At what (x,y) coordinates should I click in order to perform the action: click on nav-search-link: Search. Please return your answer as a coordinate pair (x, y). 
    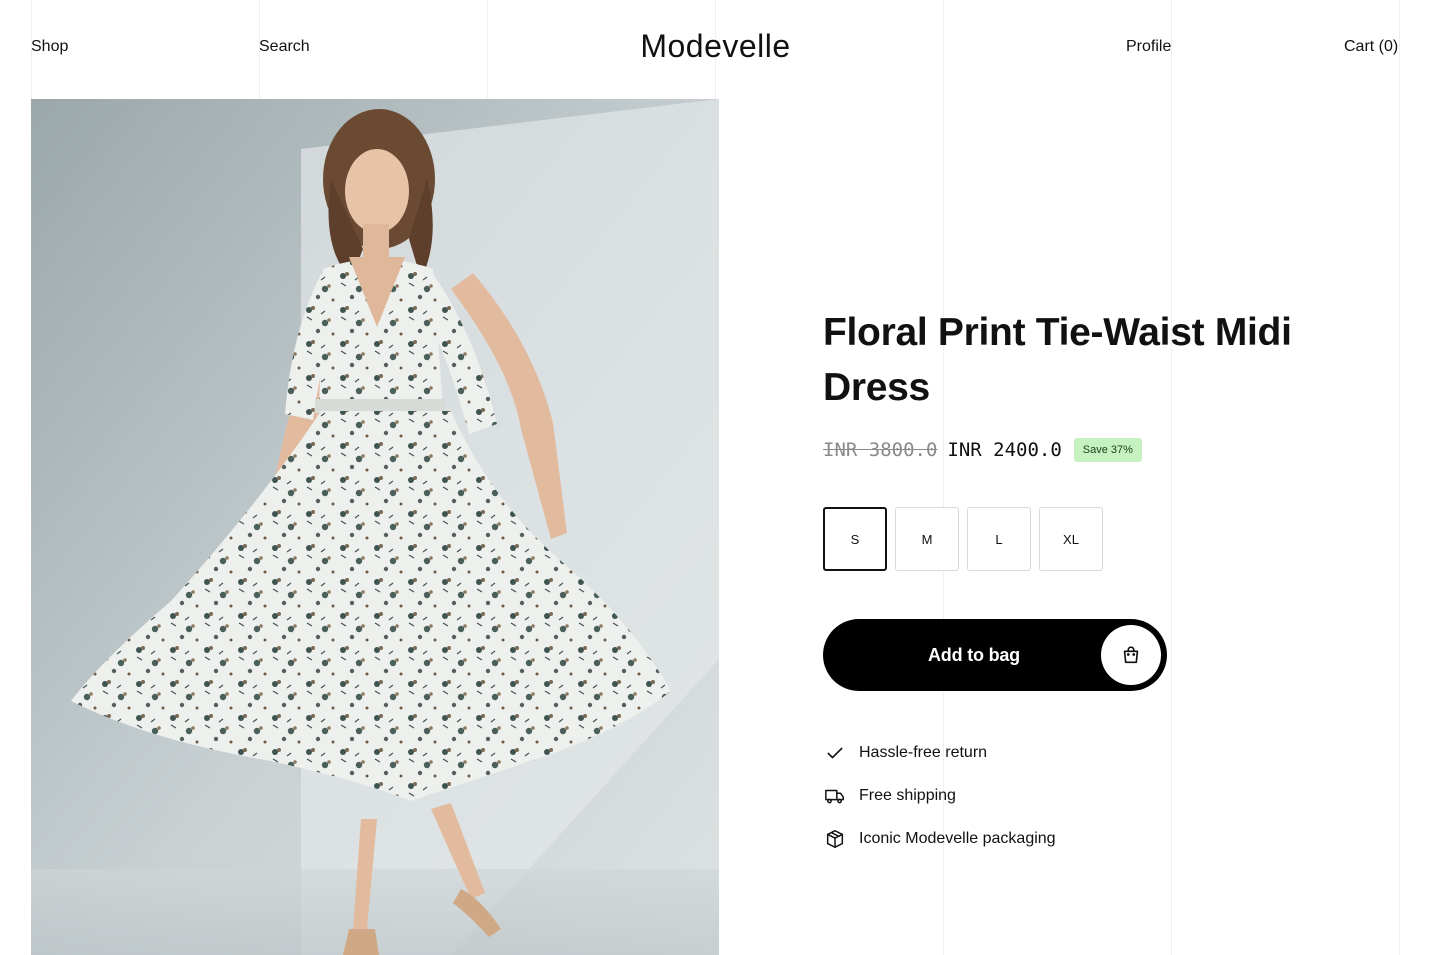
    Looking at the image, I should click on (284, 47).